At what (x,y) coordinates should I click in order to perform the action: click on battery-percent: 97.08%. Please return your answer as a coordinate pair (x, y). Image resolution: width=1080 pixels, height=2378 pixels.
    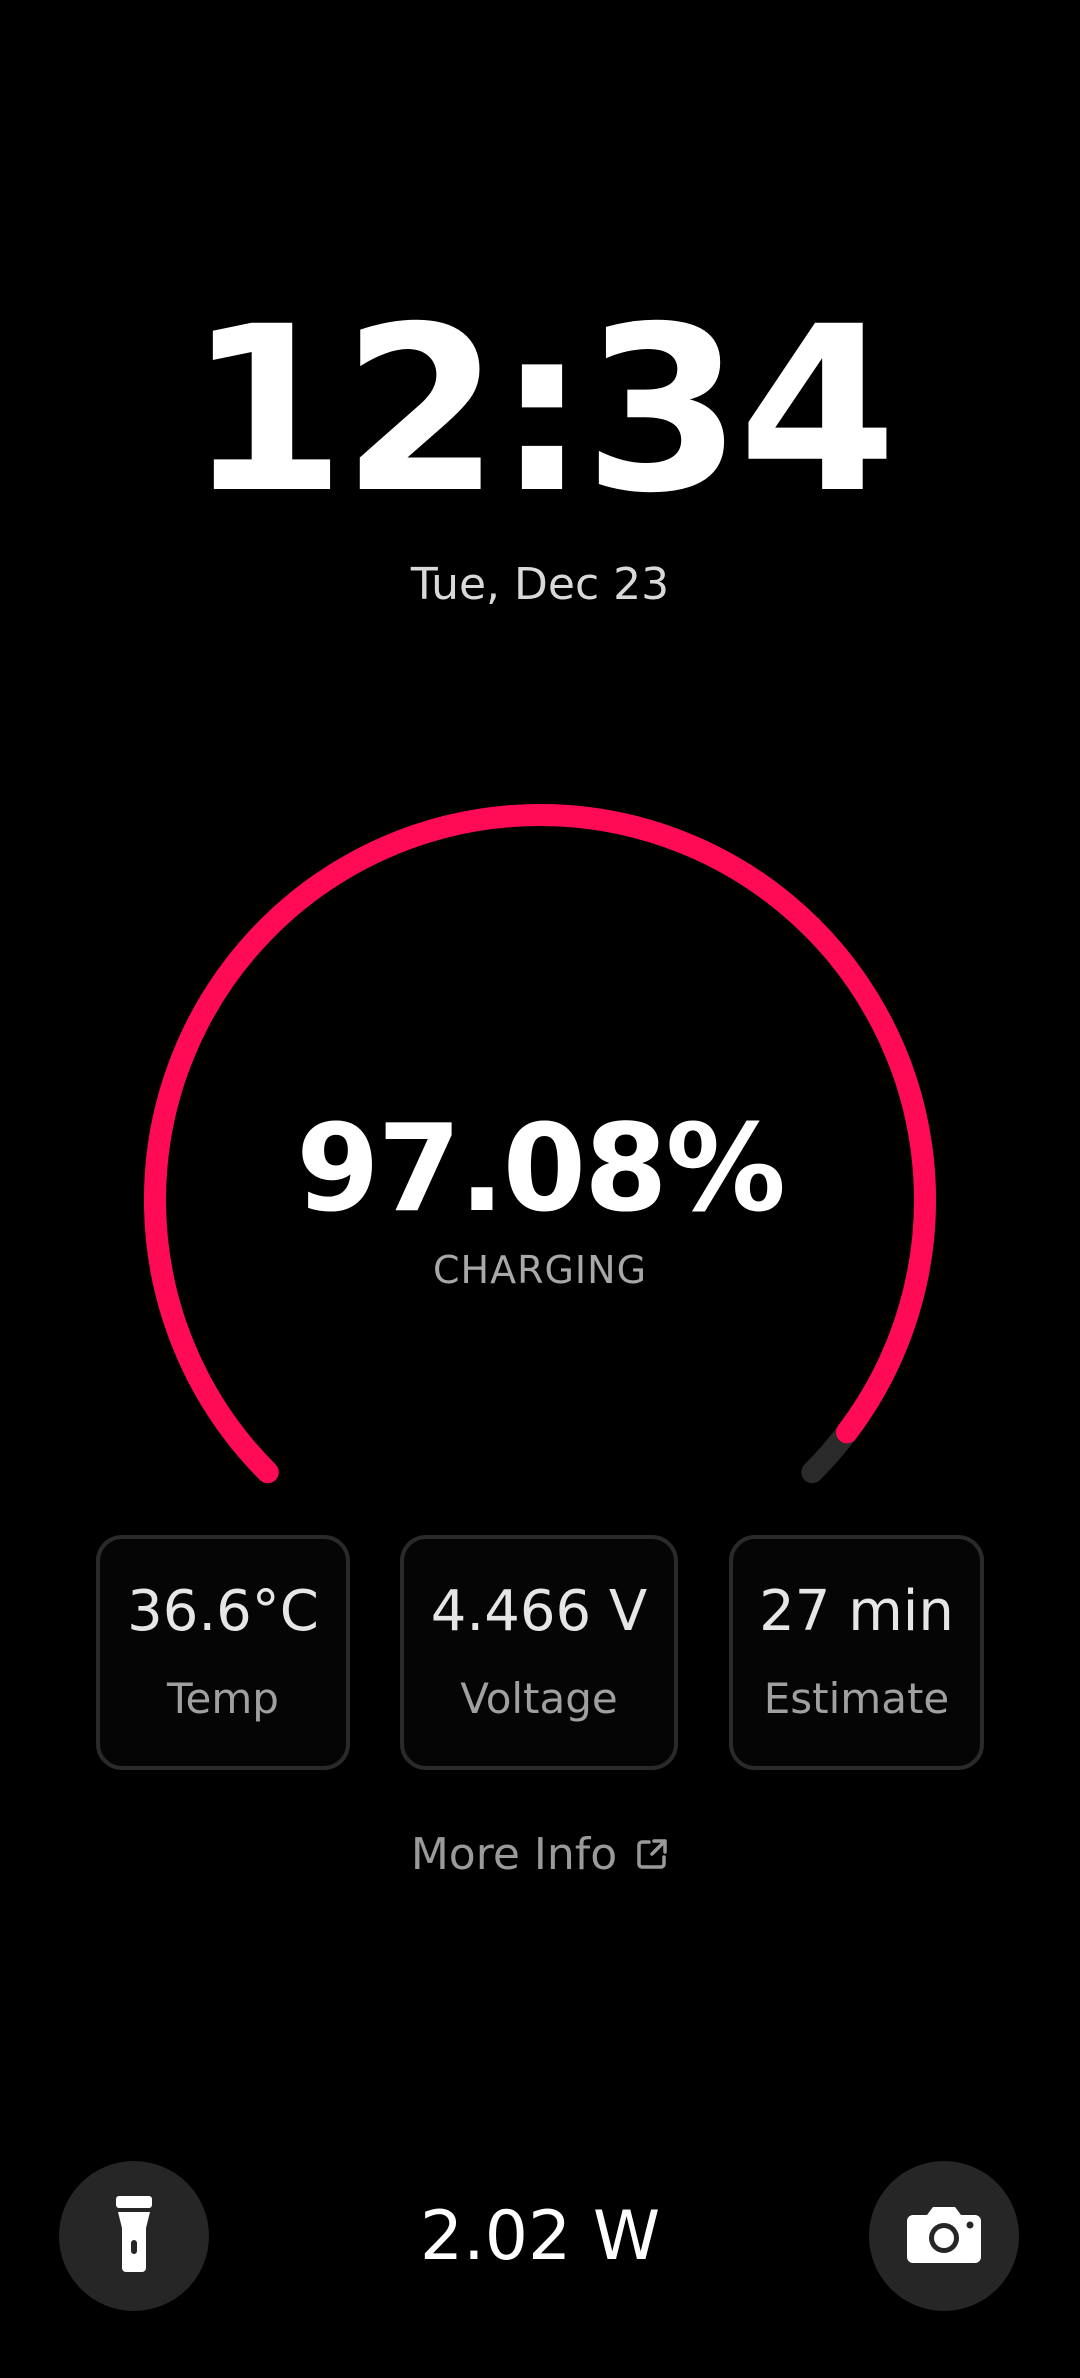
    Looking at the image, I should click on (541, 1169).